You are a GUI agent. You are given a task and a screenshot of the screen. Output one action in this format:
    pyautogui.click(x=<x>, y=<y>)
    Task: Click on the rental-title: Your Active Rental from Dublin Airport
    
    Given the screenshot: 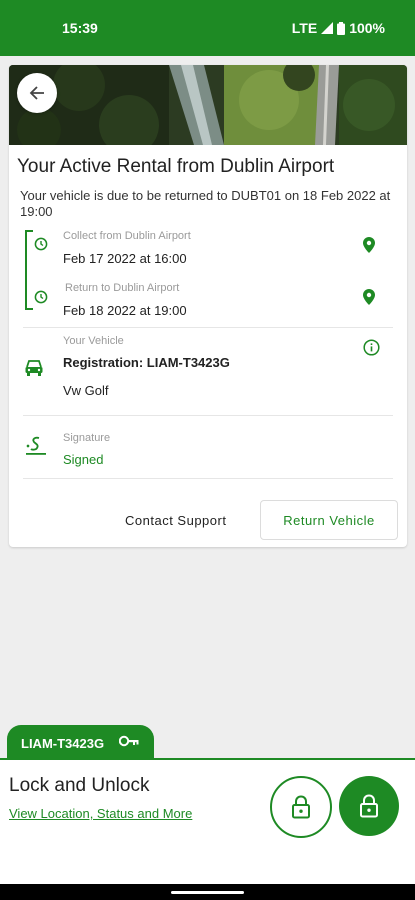 What is the action you would take?
    pyautogui.click(x=176, y=166)
    